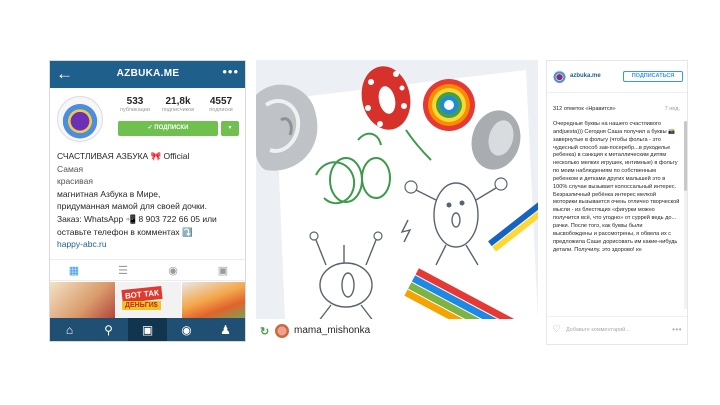 This screenshot has width=720, height=405. I want to click on profile-header-bar: ← AZBUKA.ME •••, so click(147, 74).